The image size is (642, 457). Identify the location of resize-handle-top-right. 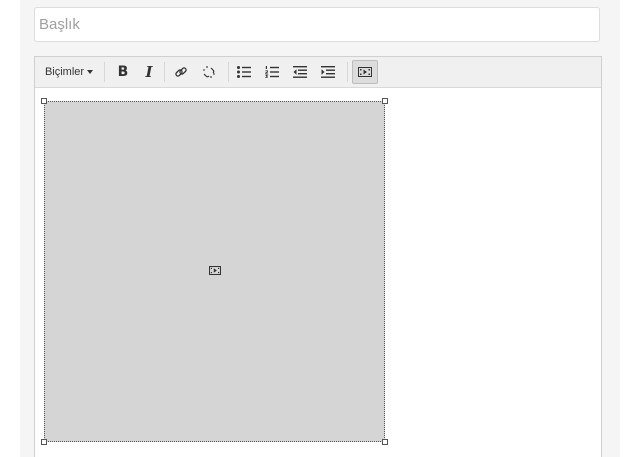
(385, 101).